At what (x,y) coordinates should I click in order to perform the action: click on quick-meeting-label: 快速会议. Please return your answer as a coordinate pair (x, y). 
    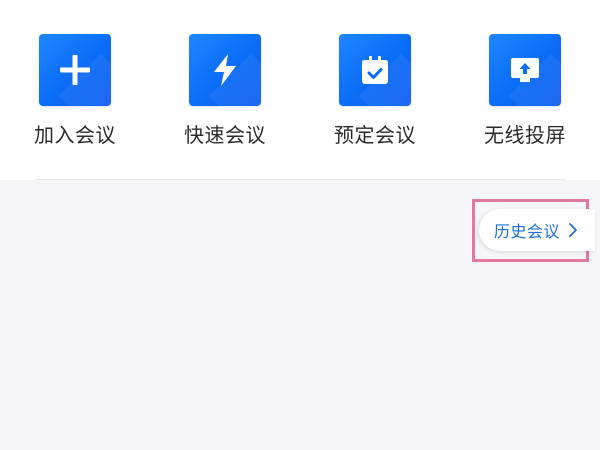
    Looking at the image, I should click on (225, 135).